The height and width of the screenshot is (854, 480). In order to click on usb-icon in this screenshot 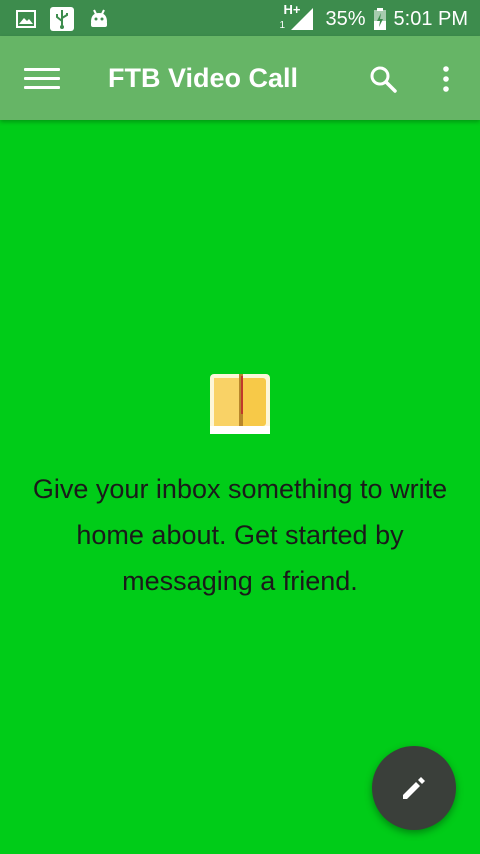, I will do `click(62, 19)`.